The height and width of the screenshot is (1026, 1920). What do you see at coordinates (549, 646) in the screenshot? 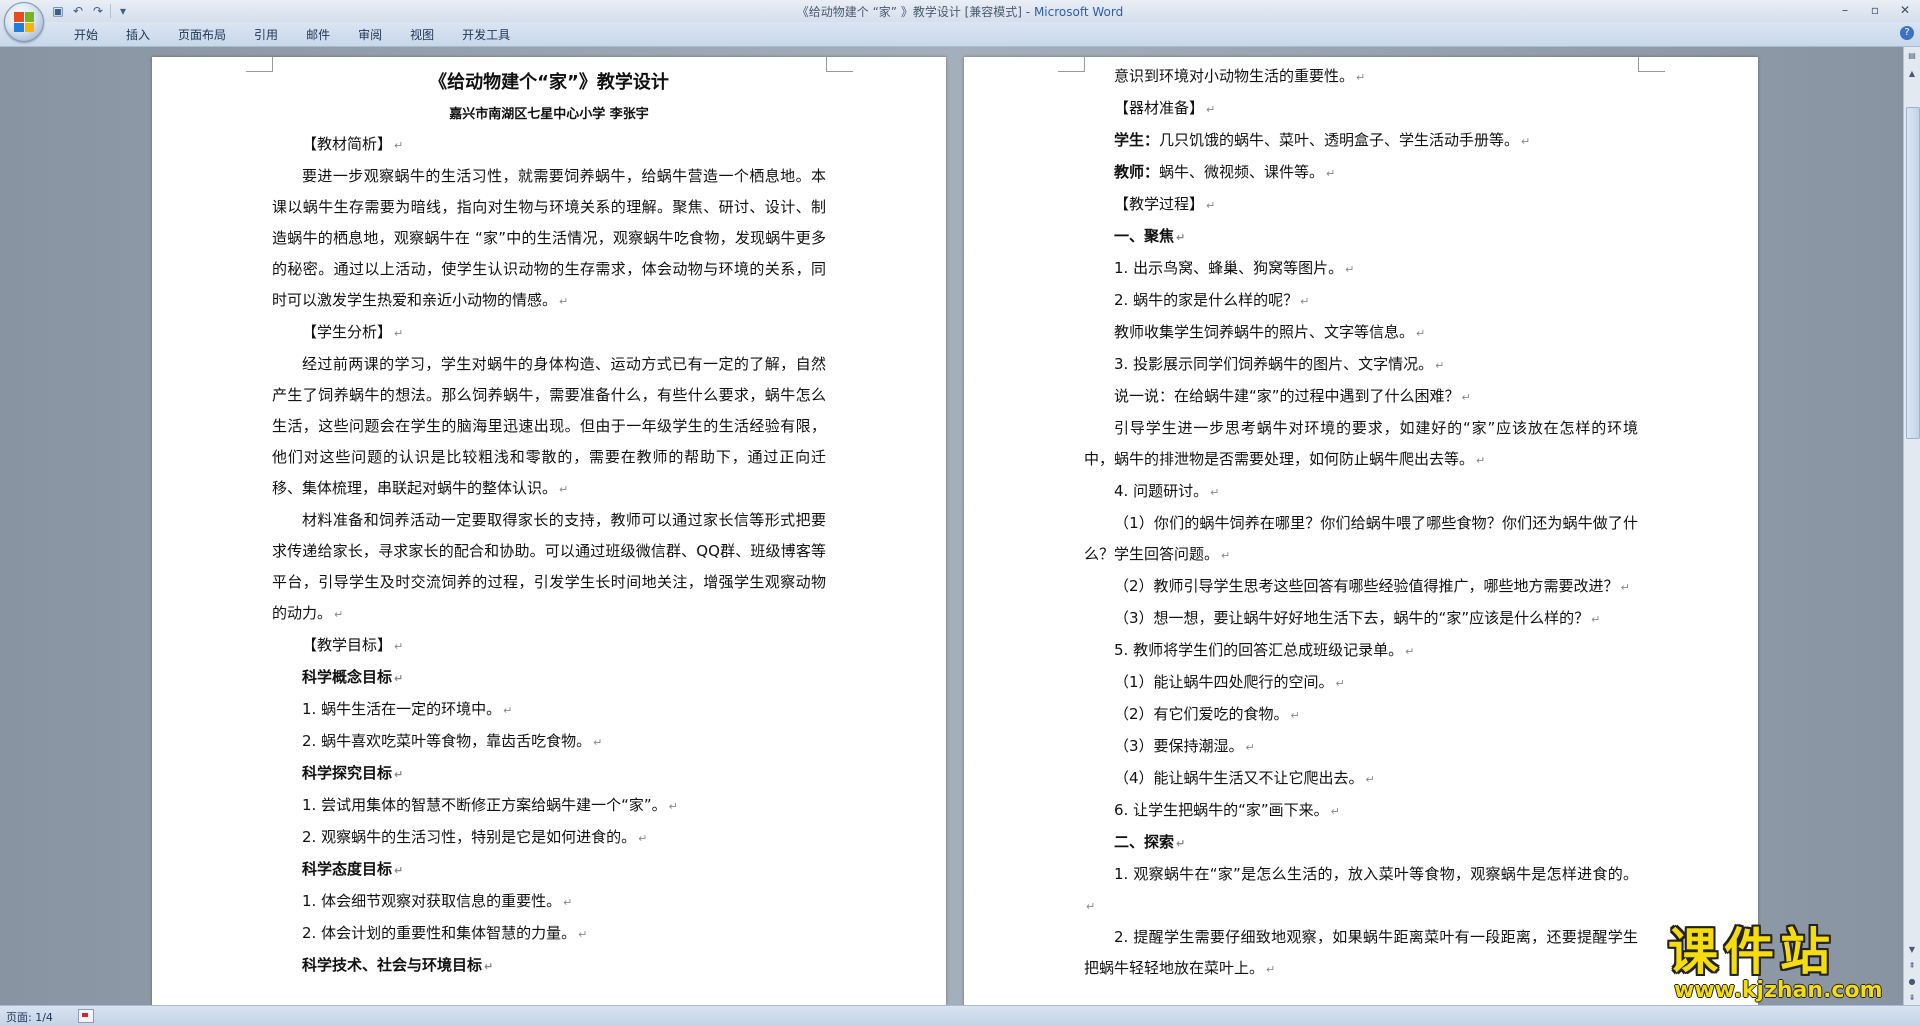
I see `paragraph: 【教学目标】 ↵` at bounding box center [549, 646].